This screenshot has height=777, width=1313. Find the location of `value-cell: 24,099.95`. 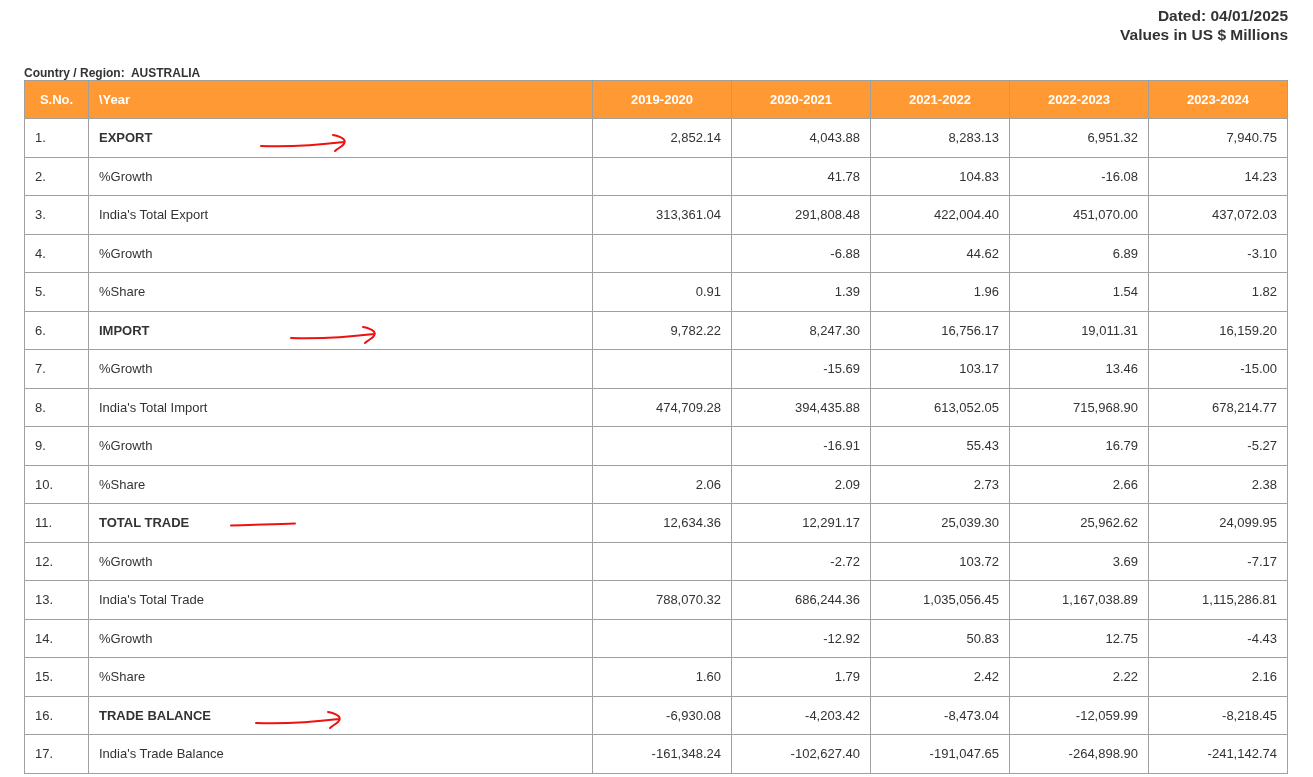

value-cell: 24,099.95 is located at coordinates (1218, 522).